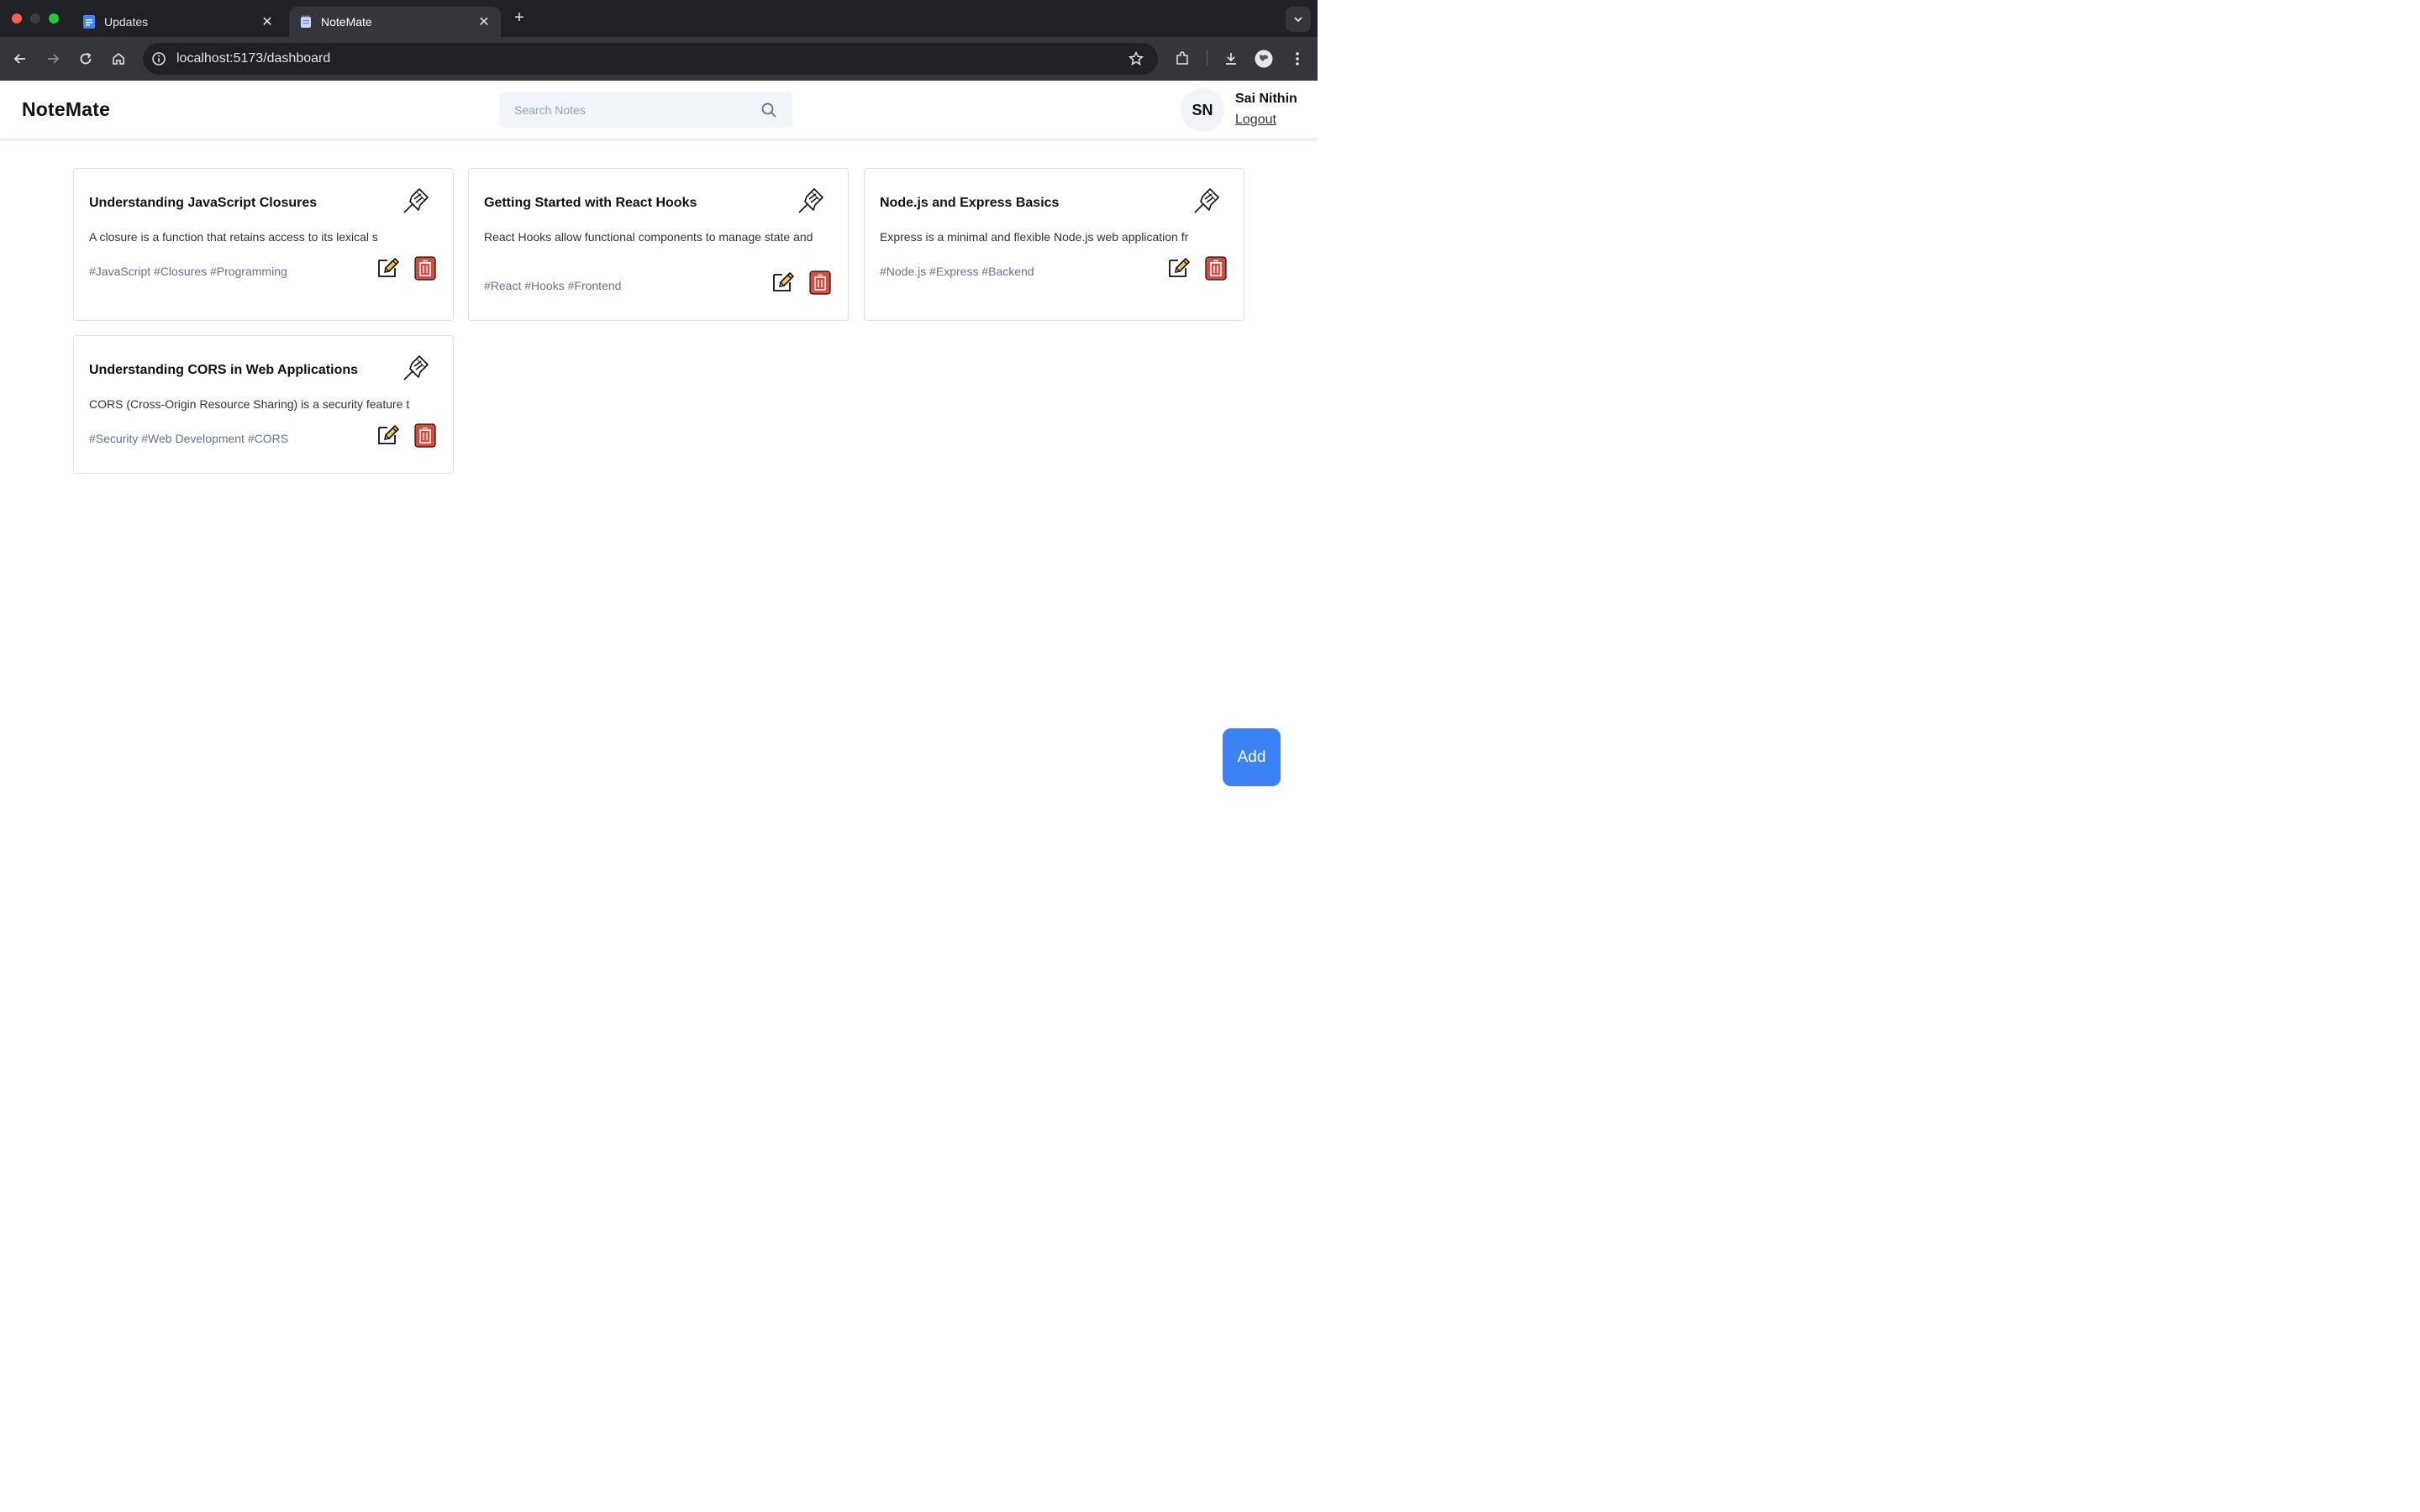 The width and height of the screenshot is (2420, 1512). I want to click on note-tags: #JavaScript #Closures #Programming, so click(188, 271).